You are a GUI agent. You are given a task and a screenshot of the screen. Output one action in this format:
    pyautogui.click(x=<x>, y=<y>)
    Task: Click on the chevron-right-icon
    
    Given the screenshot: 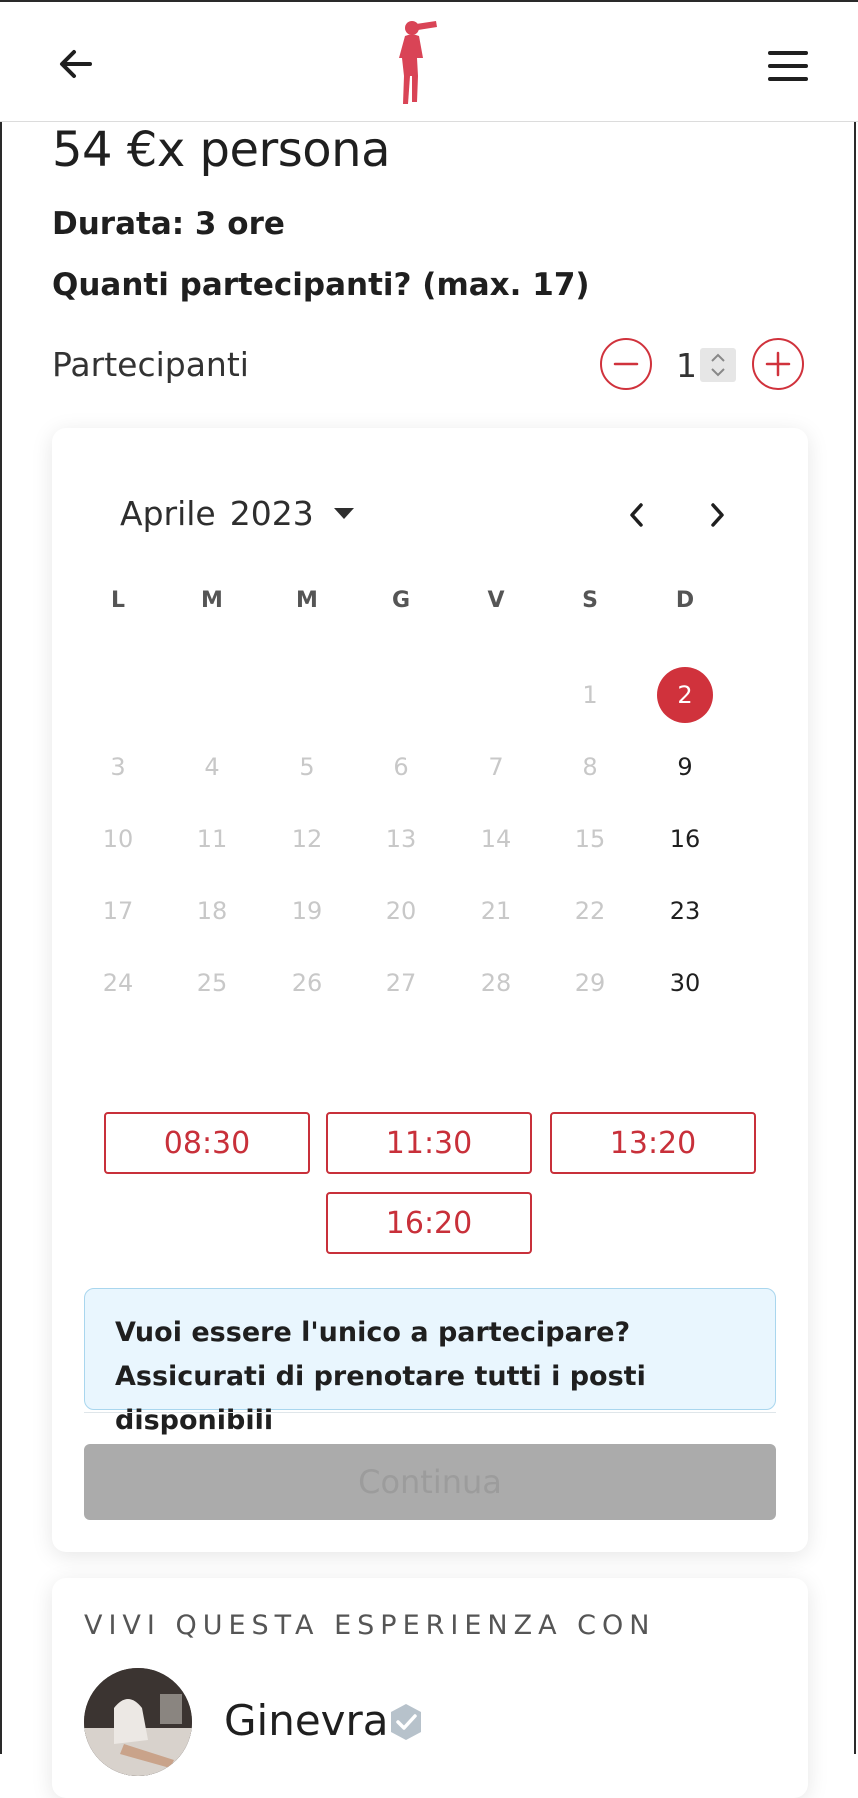 What is the action you would take?
    pyautogui.click(x=717, y=515)
    